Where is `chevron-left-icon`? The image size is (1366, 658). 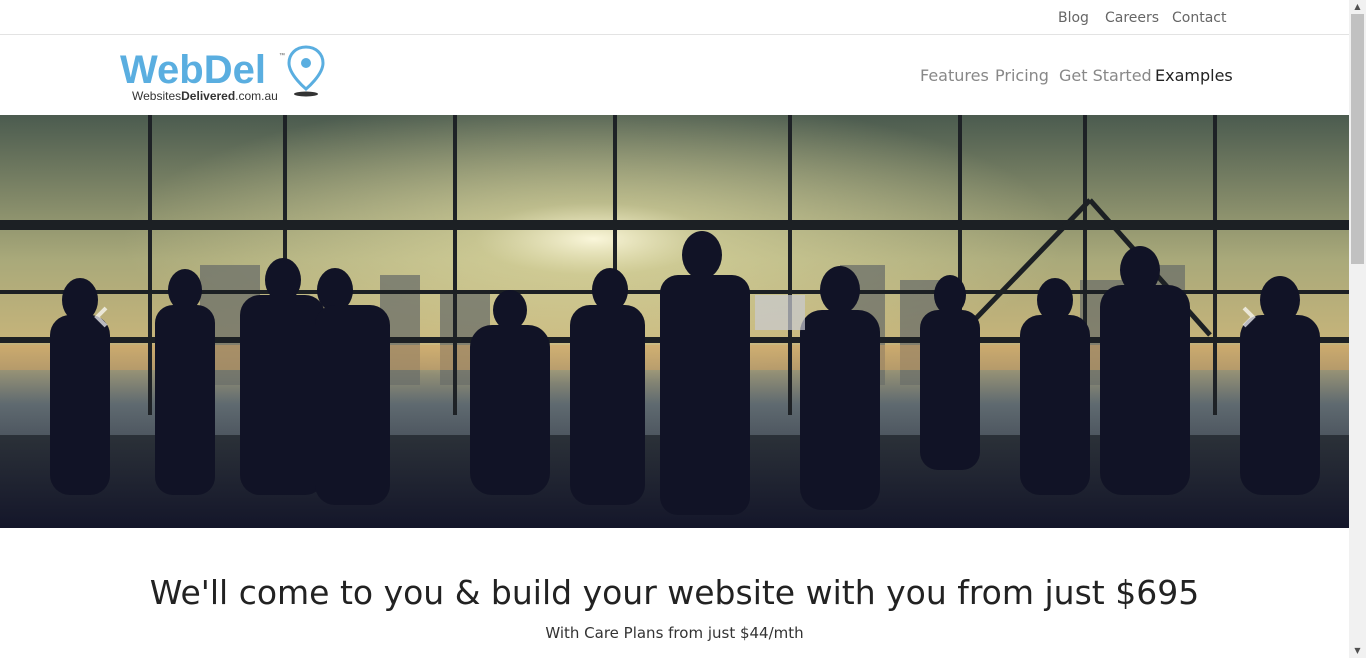 chevron-left-icon is located at coordinates (101, 317).